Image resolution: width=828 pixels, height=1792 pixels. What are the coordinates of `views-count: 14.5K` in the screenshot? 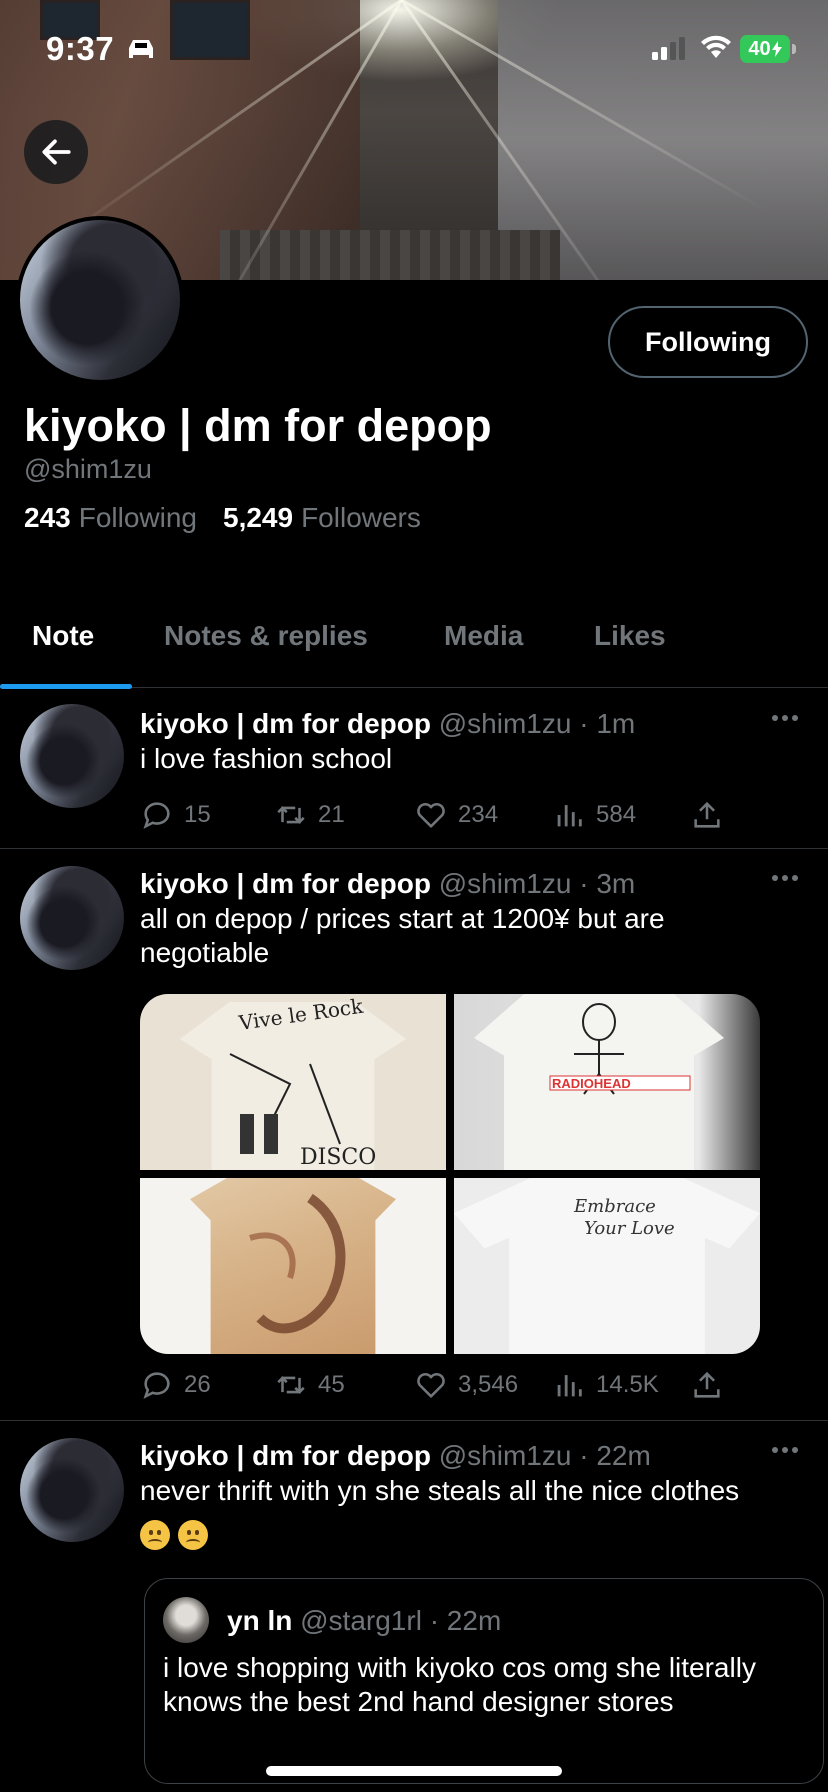 It's located at (627, 1384).